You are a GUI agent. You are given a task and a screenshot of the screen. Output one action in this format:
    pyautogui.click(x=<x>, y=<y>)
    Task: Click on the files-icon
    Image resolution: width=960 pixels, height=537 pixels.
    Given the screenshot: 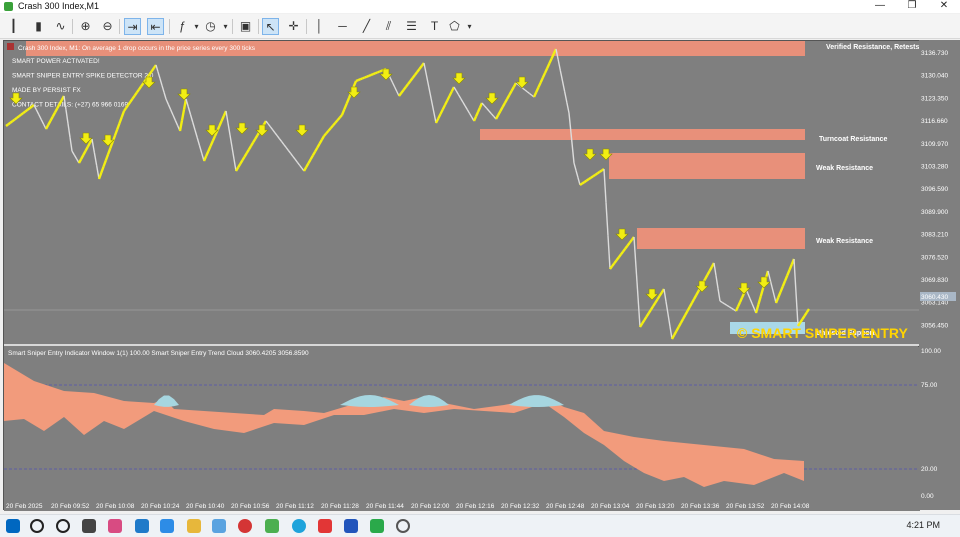 What is the action you would take?
    pyautogui.click(x=167, y=526)
    